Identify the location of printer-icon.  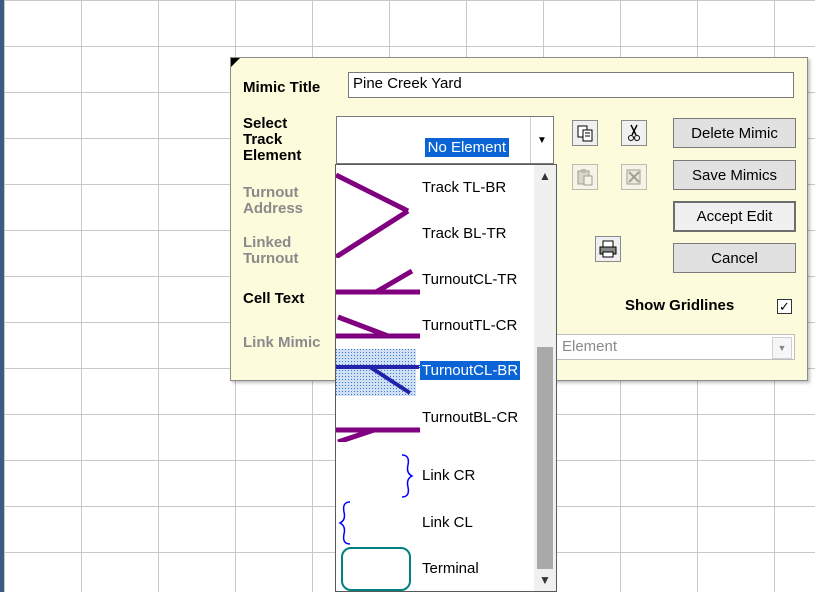
(608, 249).